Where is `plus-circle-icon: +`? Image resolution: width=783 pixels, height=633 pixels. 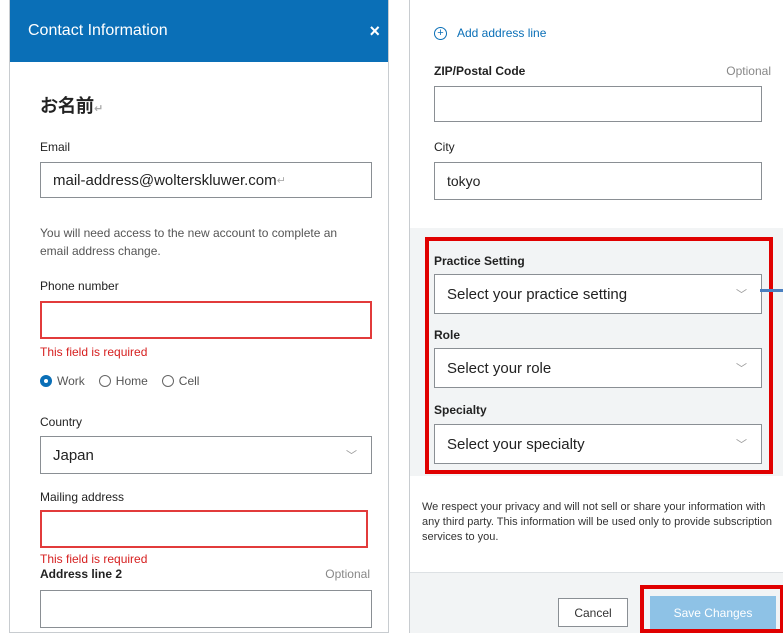 plus-circle-icon: + is located at coordinates (440, 33).